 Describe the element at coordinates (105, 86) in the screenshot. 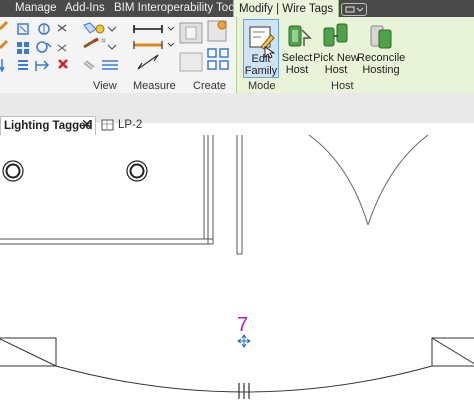

I see `panel-label-view: View` at that location.